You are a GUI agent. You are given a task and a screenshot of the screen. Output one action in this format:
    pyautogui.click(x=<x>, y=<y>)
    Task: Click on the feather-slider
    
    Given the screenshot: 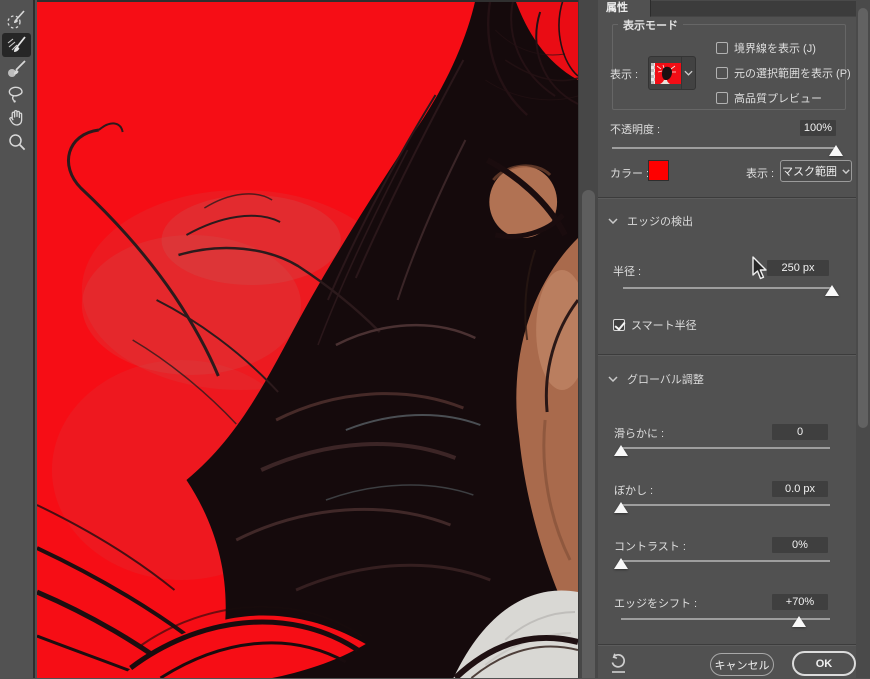 What is the action you would take?
    pyautogui.click(x=722, y=506)
    